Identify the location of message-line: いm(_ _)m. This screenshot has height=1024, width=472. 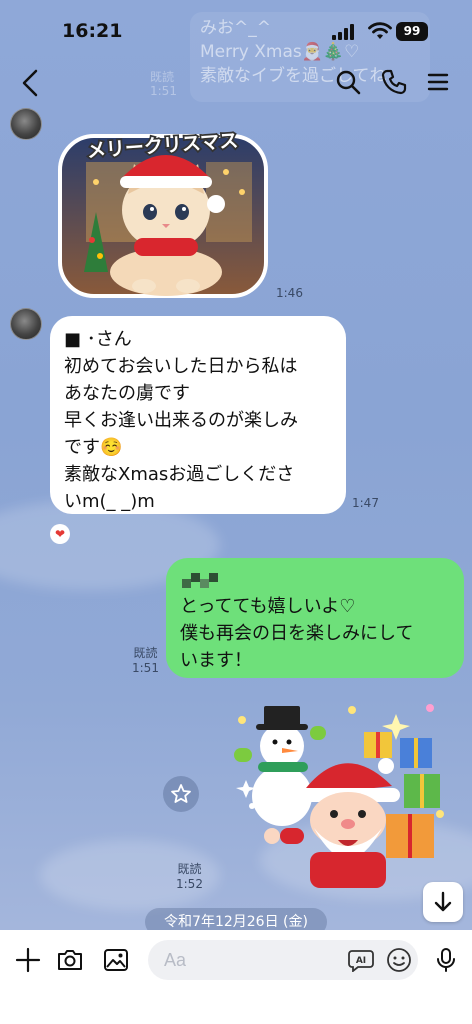
(109, 501).